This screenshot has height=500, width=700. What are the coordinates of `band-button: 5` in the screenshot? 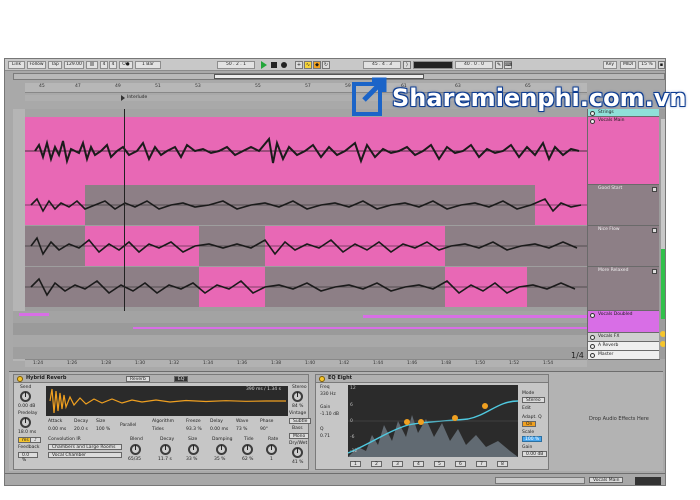 It's located at (439, 464).